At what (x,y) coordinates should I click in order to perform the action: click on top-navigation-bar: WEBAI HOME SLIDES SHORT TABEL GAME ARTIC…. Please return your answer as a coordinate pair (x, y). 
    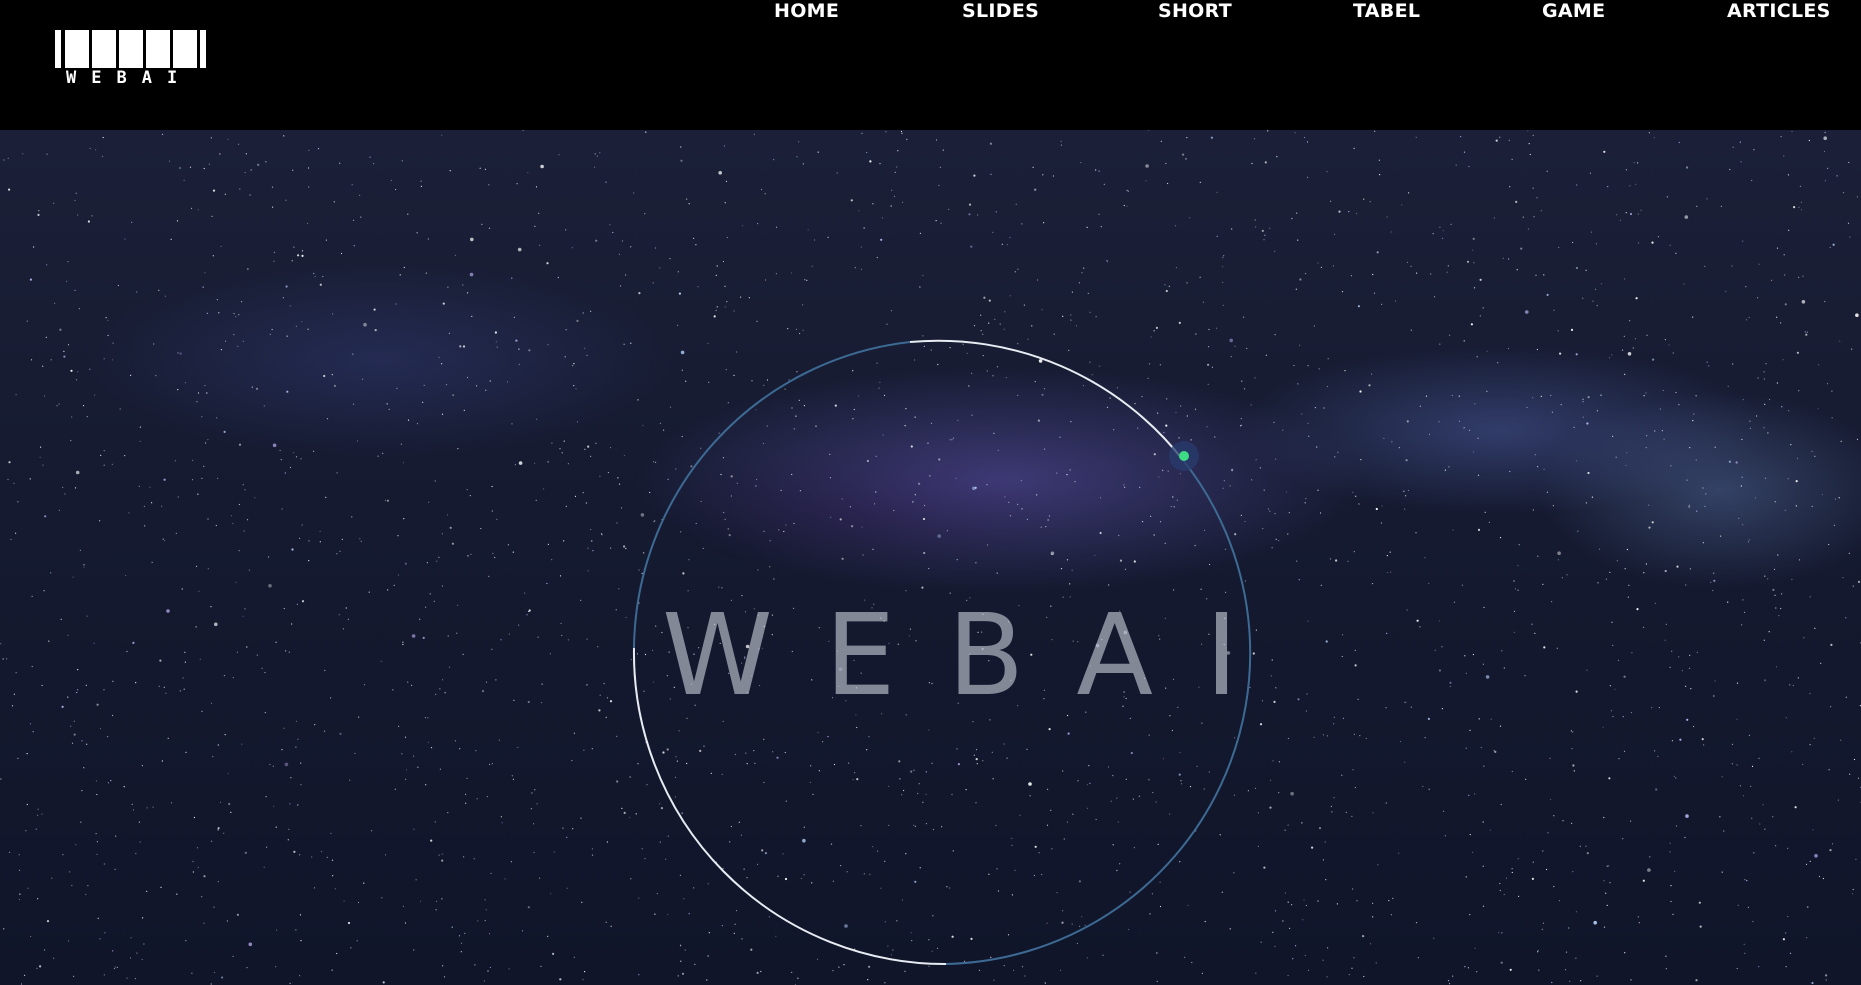
    Looking at the image, I should click on (930, 65).